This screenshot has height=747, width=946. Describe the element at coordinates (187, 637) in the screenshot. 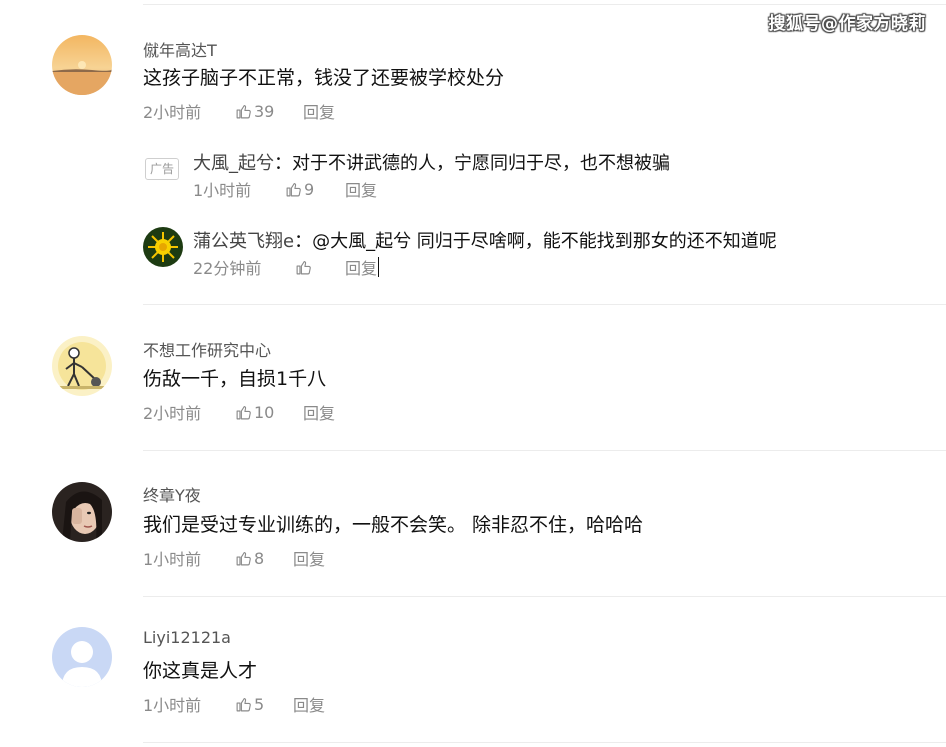

I see `comment-username: Liyi12121a` at that location.